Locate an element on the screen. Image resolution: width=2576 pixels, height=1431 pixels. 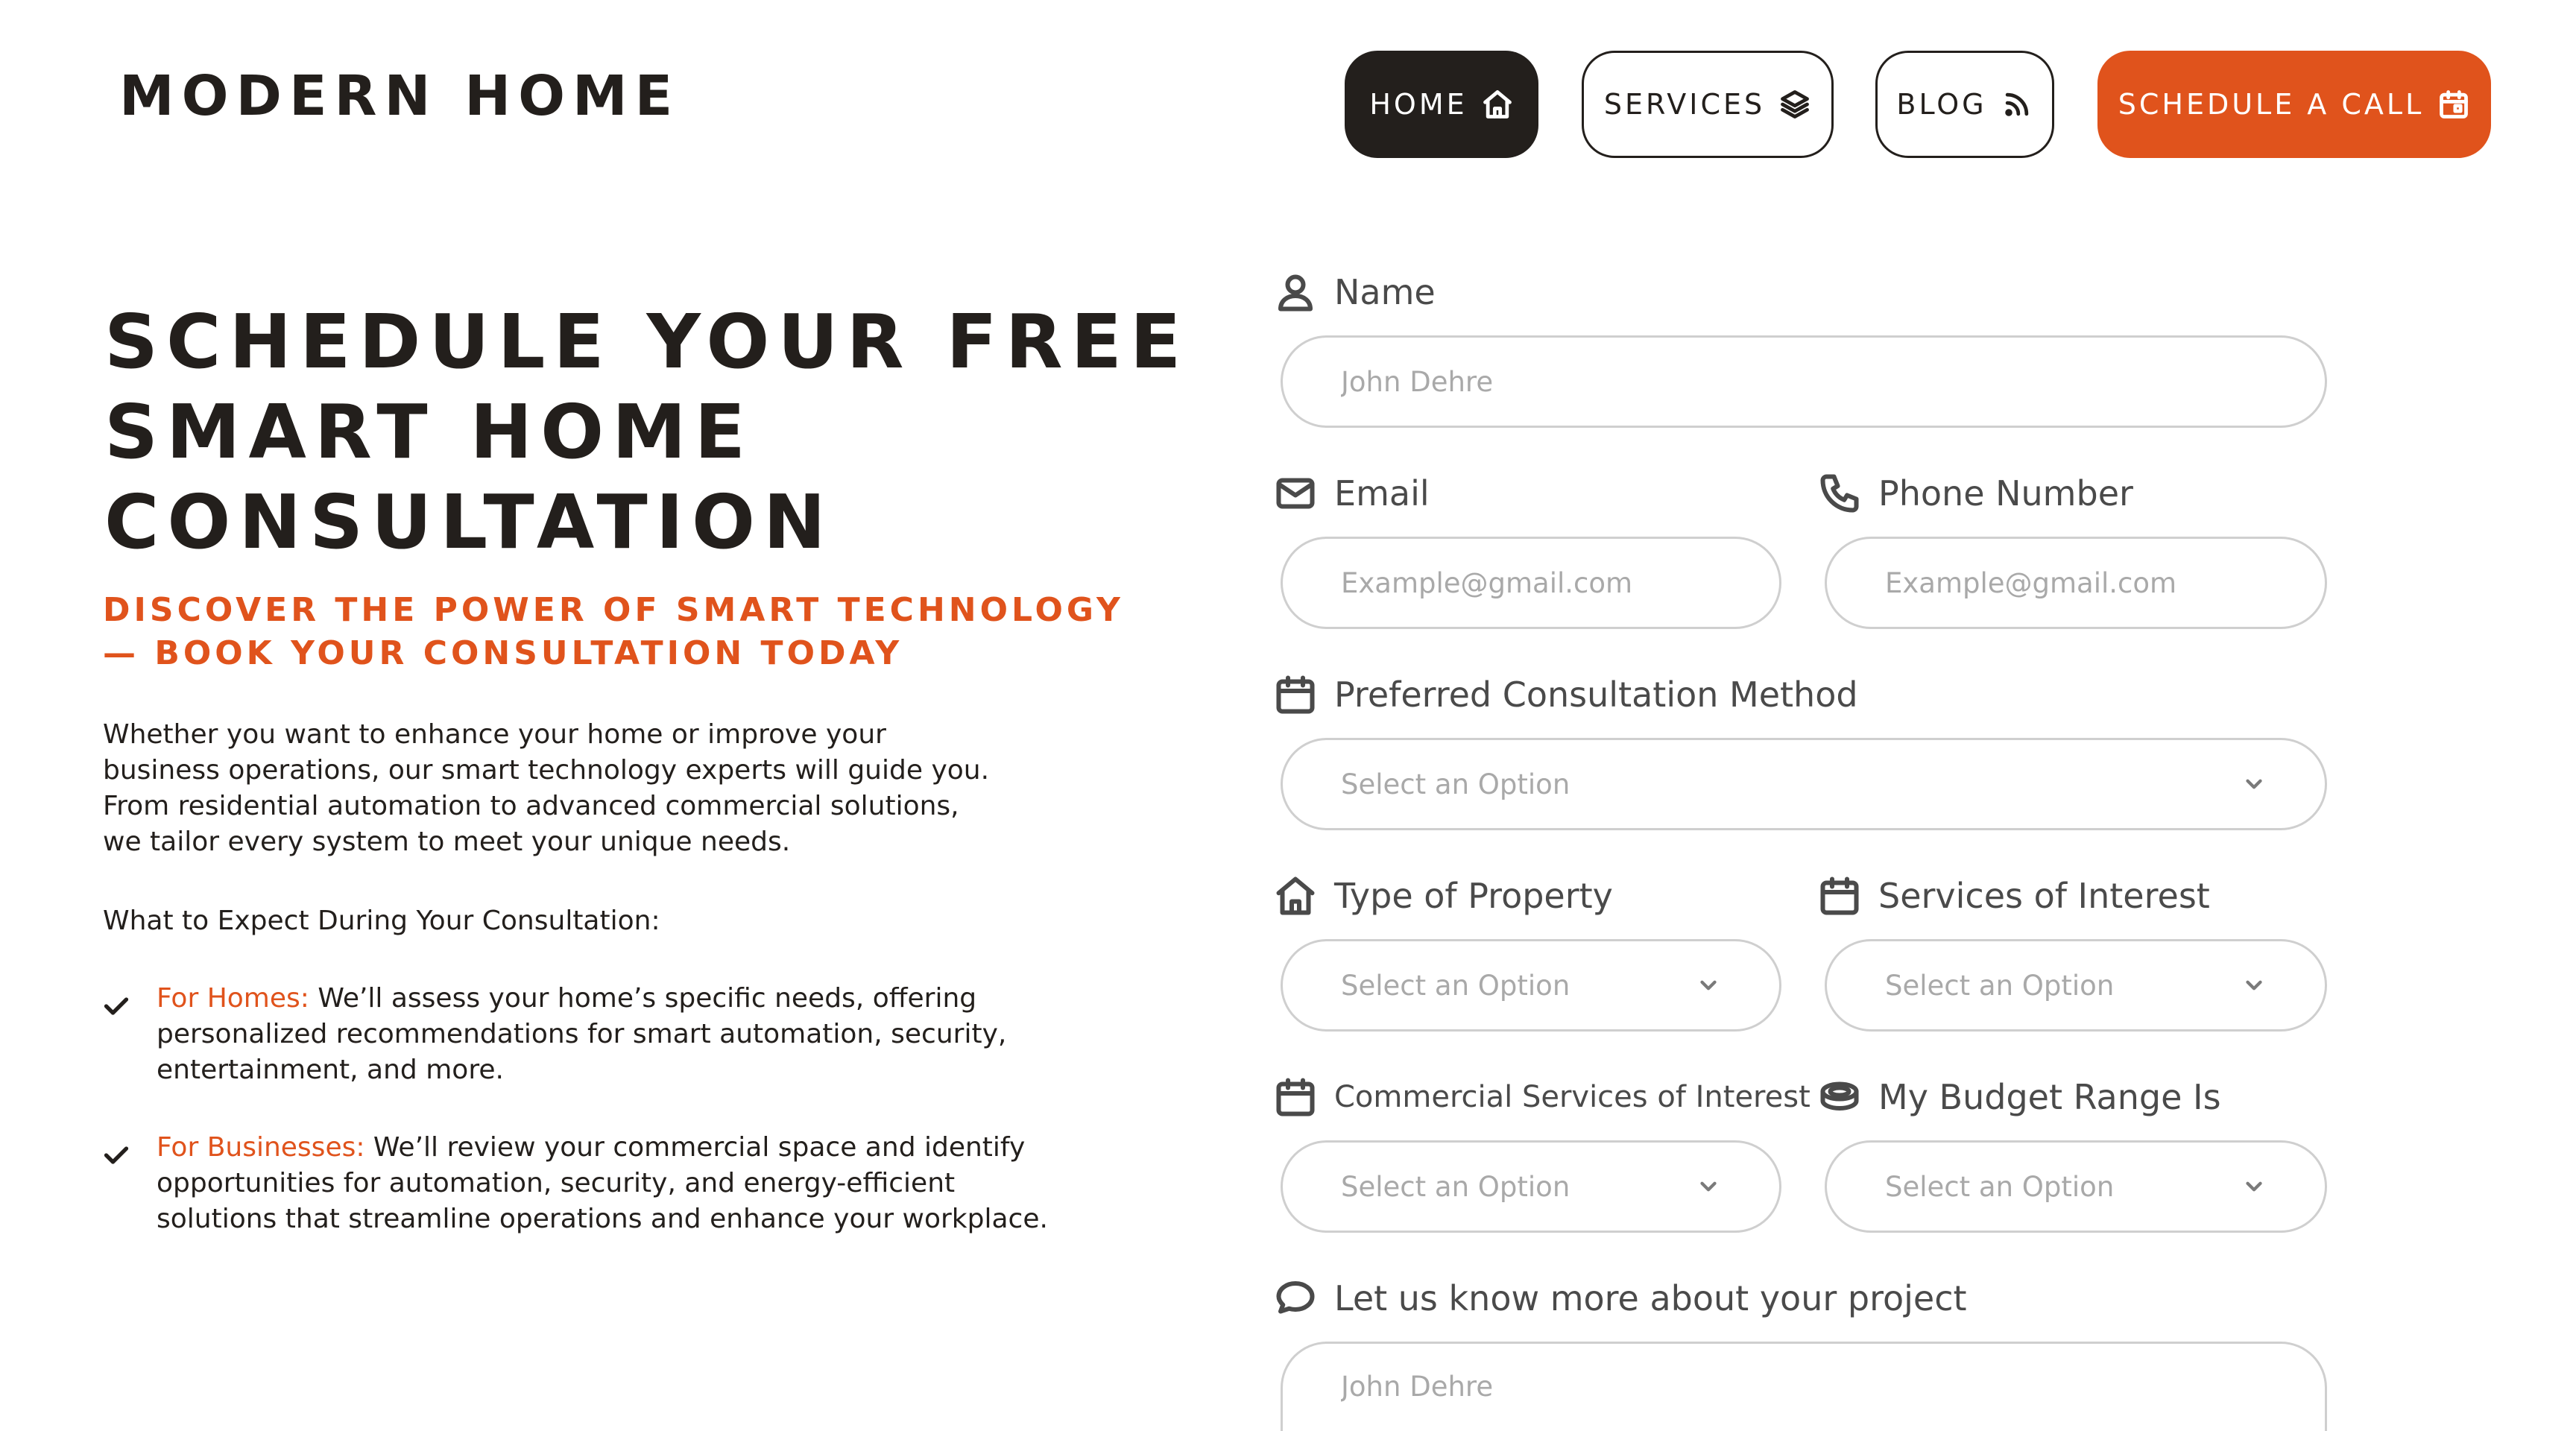
email-input is located at coordinates (1531, 583).